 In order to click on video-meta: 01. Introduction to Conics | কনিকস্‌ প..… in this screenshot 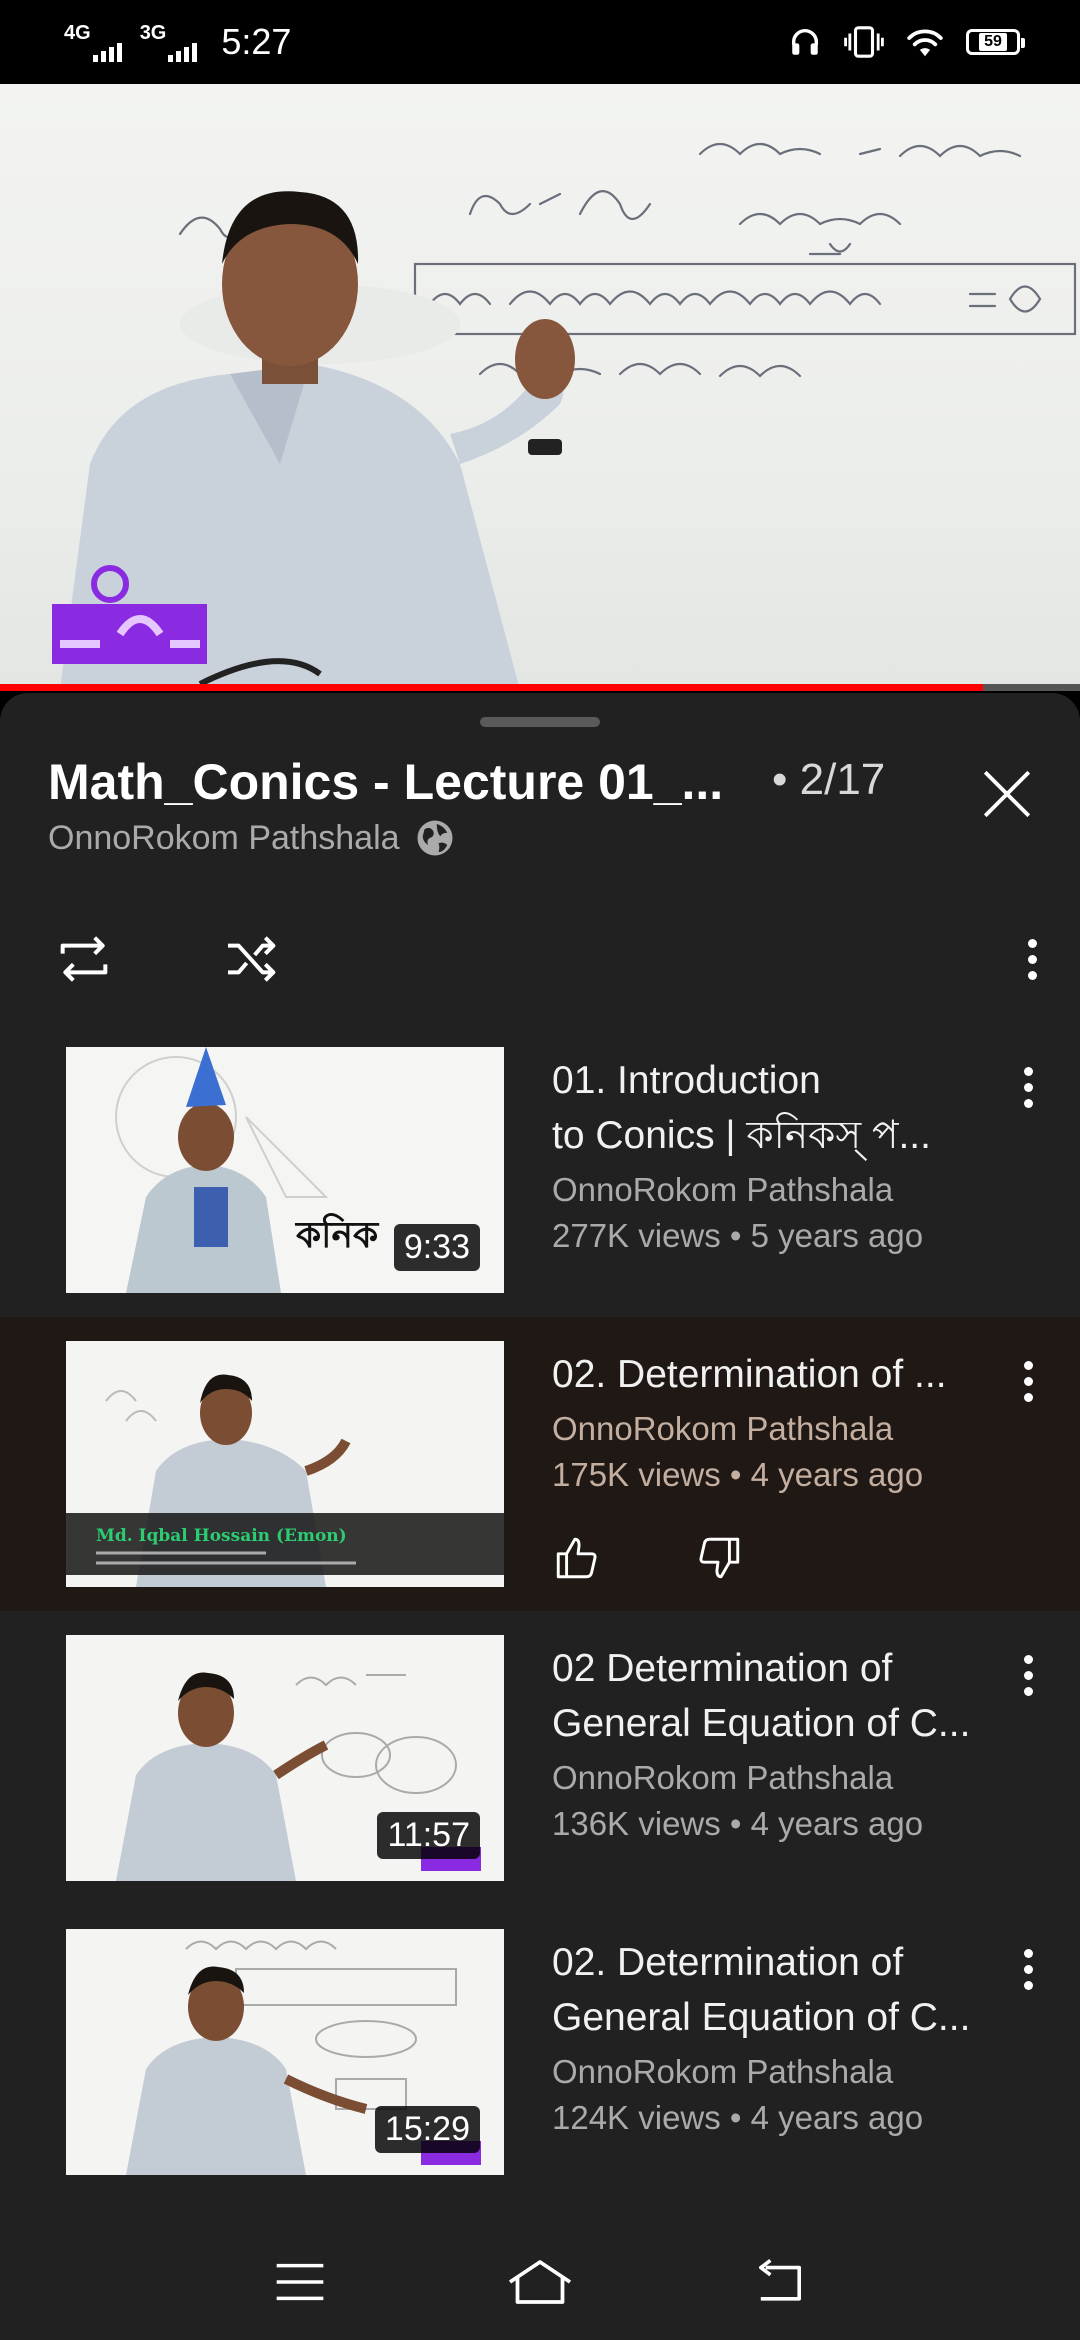, I will do `click(772, 1154)`.